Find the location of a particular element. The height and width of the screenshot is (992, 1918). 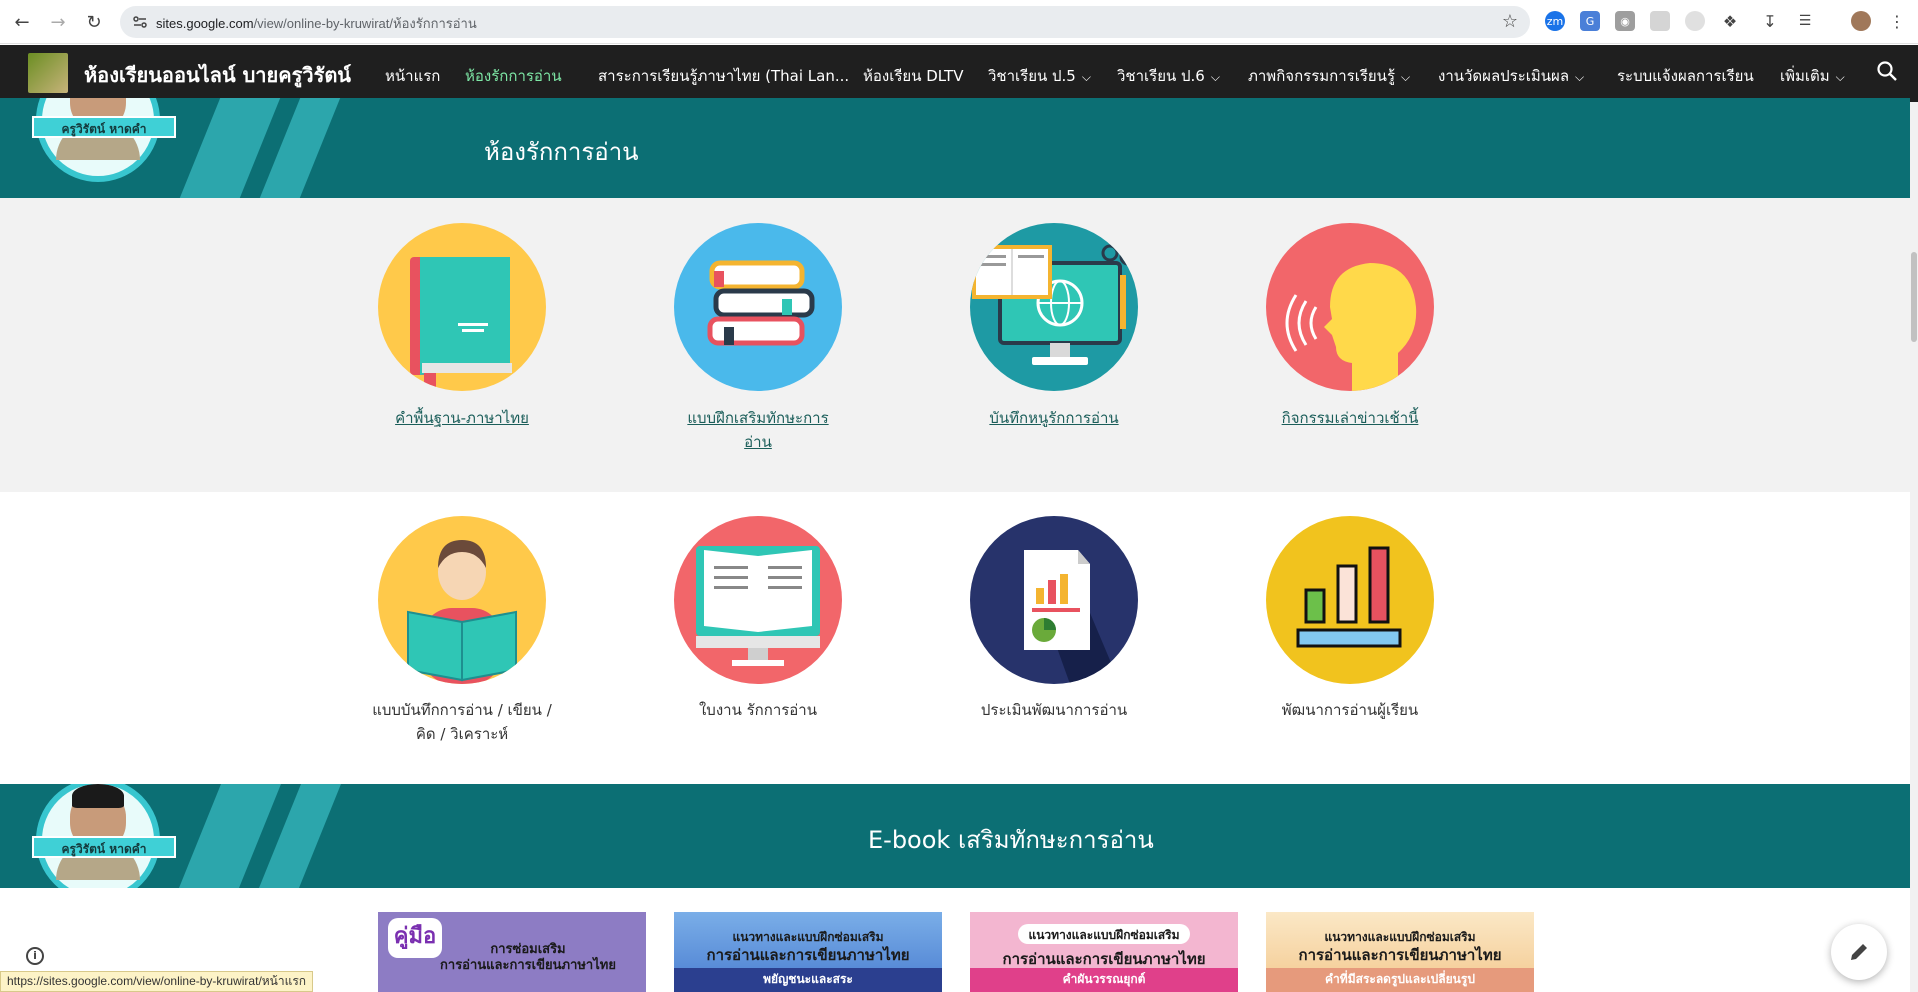

chrome-menu-icon: ⋮ is located at coordinates (1897, 21).